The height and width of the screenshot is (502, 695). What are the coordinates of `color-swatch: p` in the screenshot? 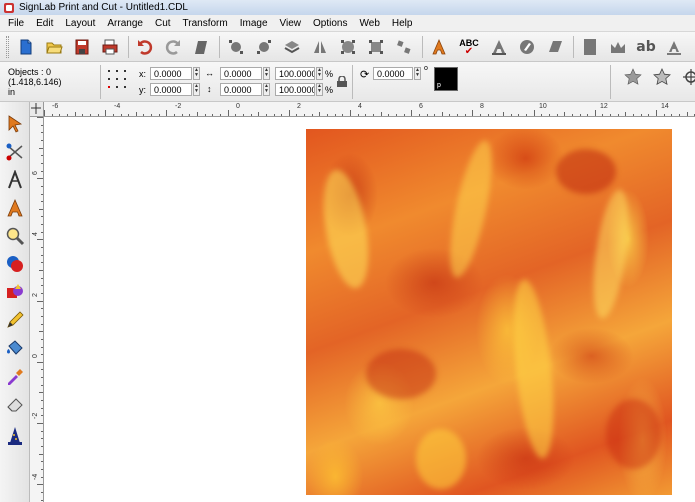 It's located at (446, 79).